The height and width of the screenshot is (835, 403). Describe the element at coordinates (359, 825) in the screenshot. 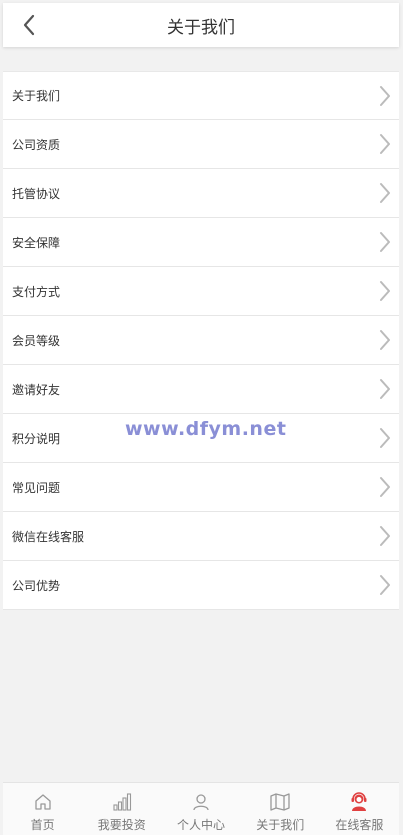

I see `tab-label: 在线客服` at that location.